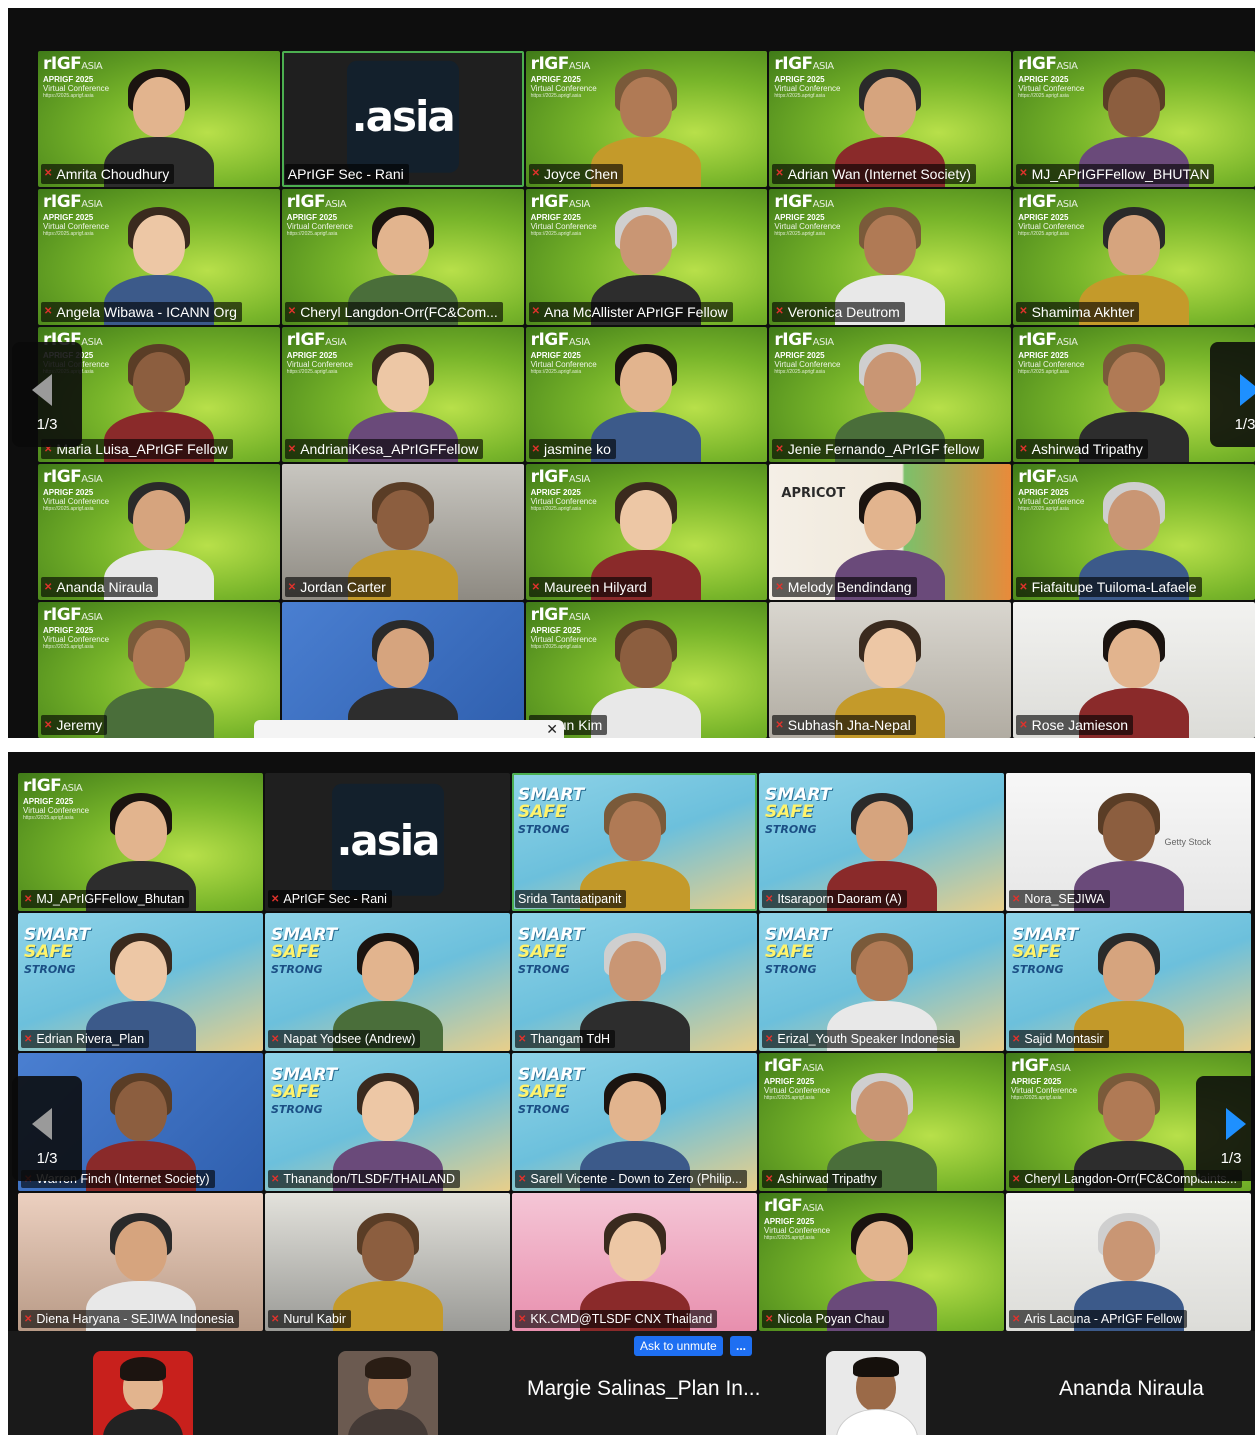  Describe the element at coordinates (140, 982) in the screenshot. I see `participant-tile: SMART SAFE STRONG ✕ Edrian Rivera_Plan` at that location.